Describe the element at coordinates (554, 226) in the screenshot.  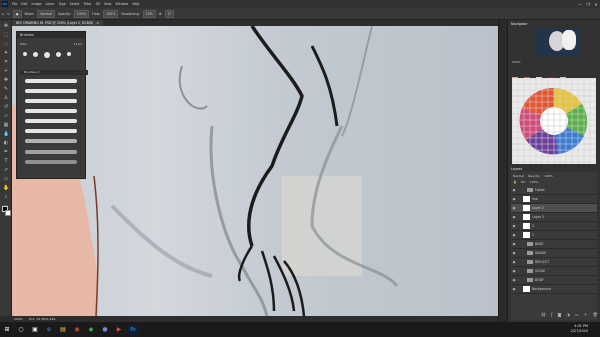
I see `layer-row: ◉ 2` at that location.